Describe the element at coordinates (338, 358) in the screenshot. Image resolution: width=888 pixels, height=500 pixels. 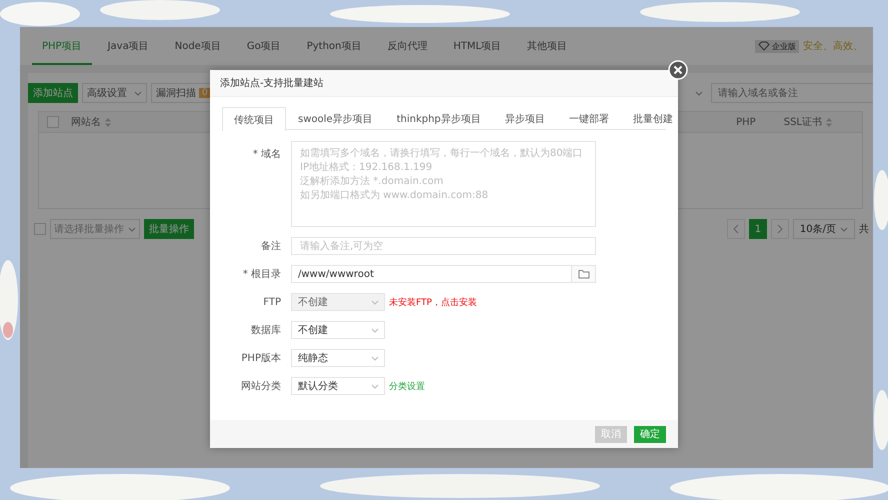
I see `select-field: 纯静态` at that location.